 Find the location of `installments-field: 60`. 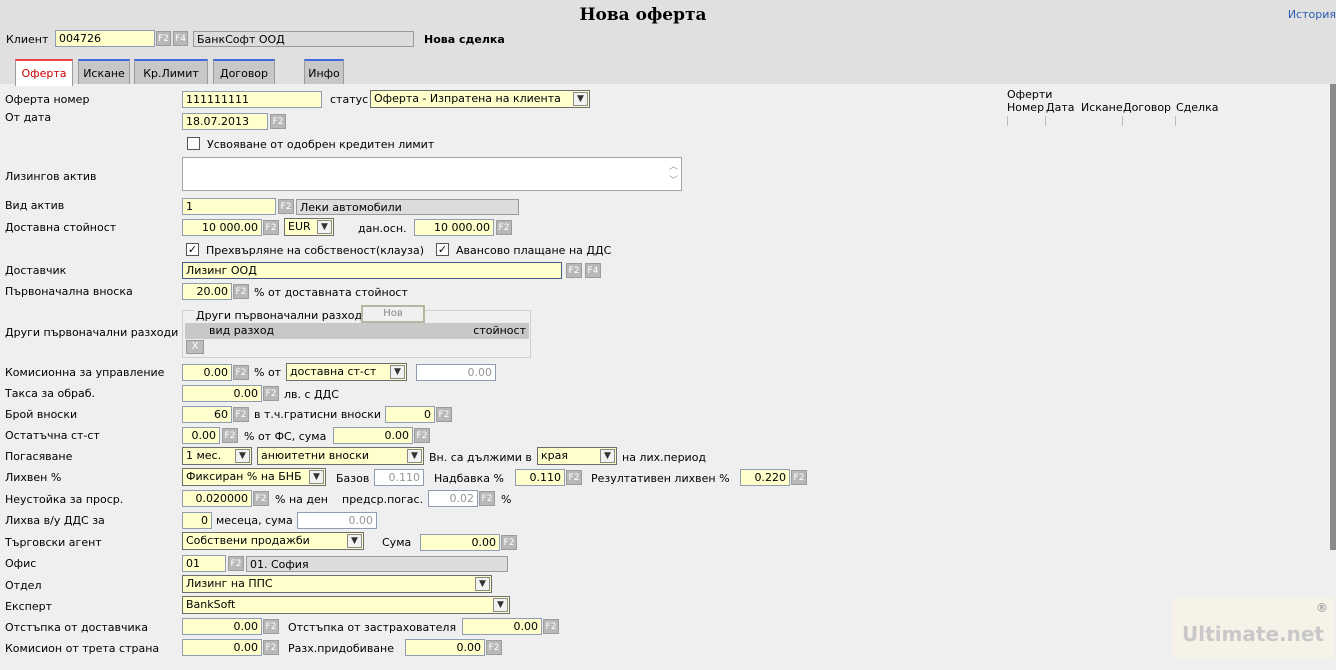

installments-field: 60 is located at coordinates (207, 414).